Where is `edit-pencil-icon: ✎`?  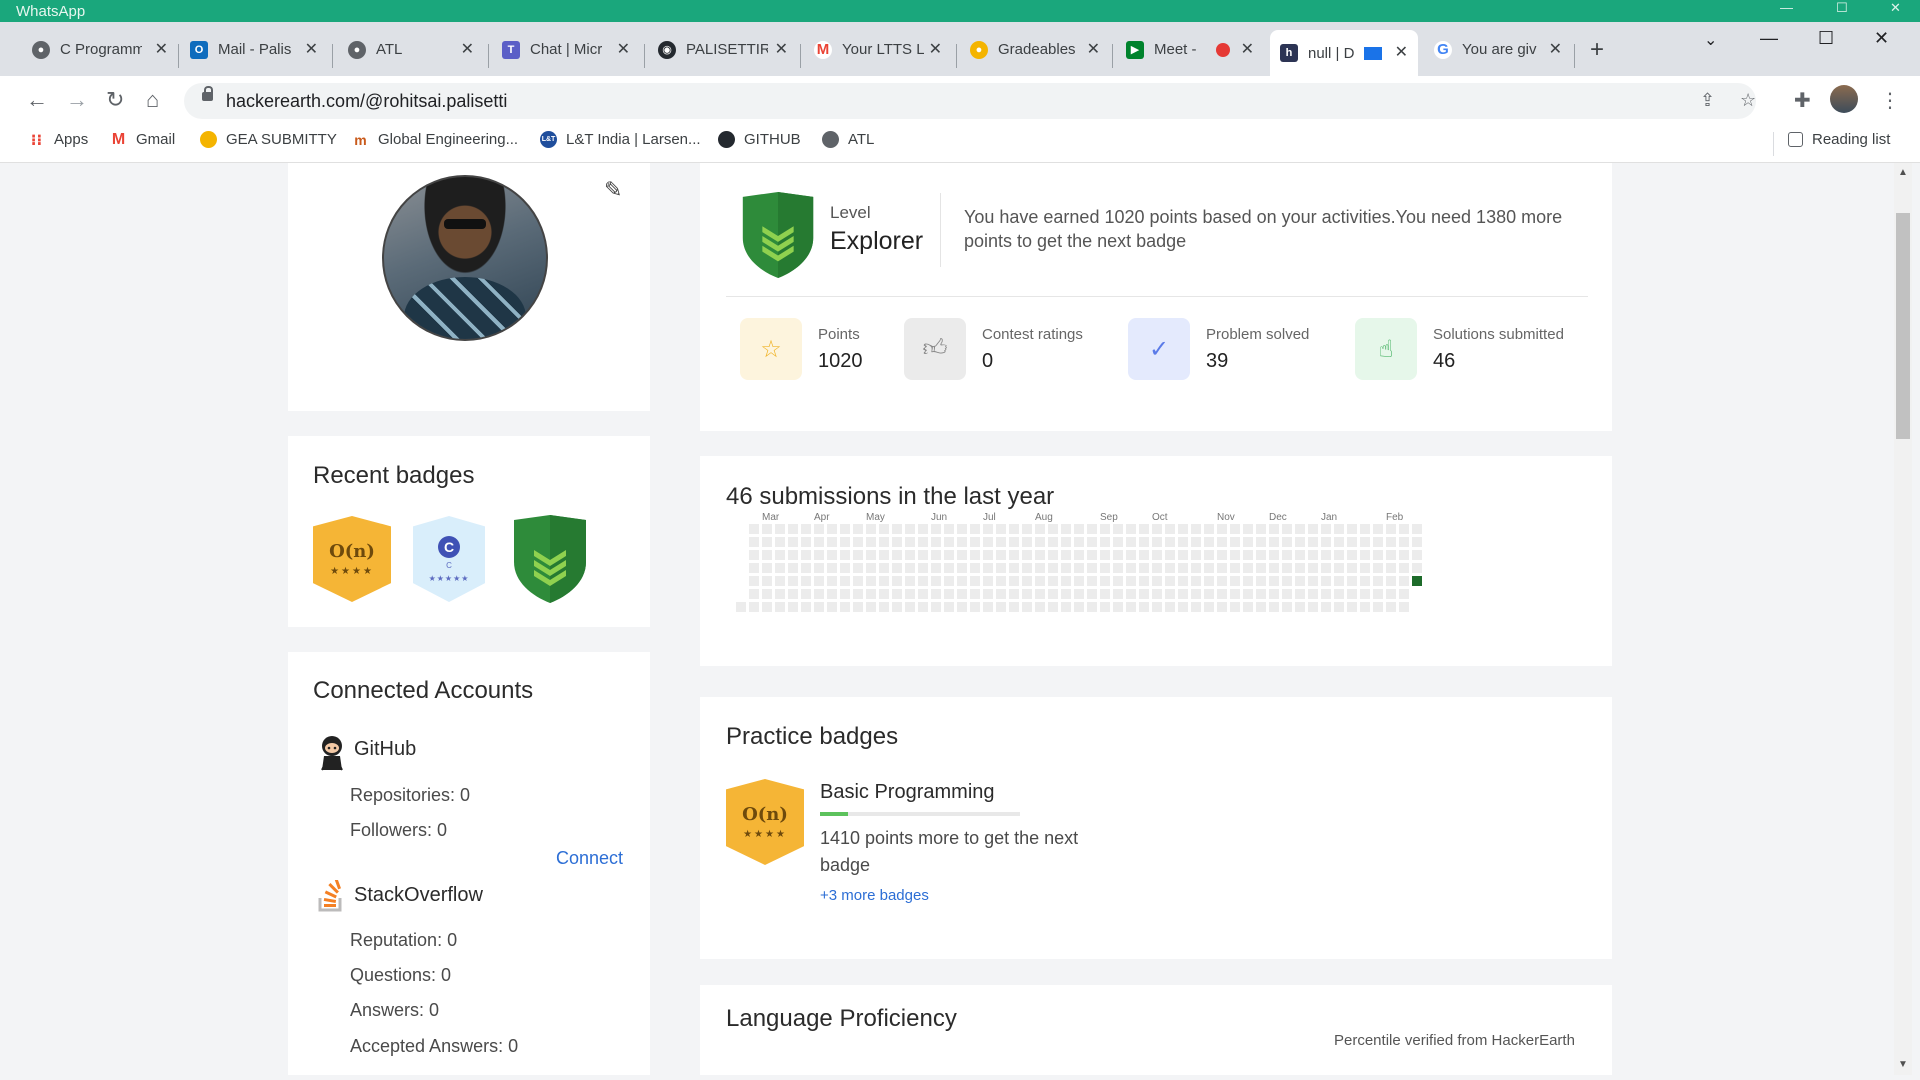 edit-pencil-icon: ✎ is located at coordinates (613, 190).